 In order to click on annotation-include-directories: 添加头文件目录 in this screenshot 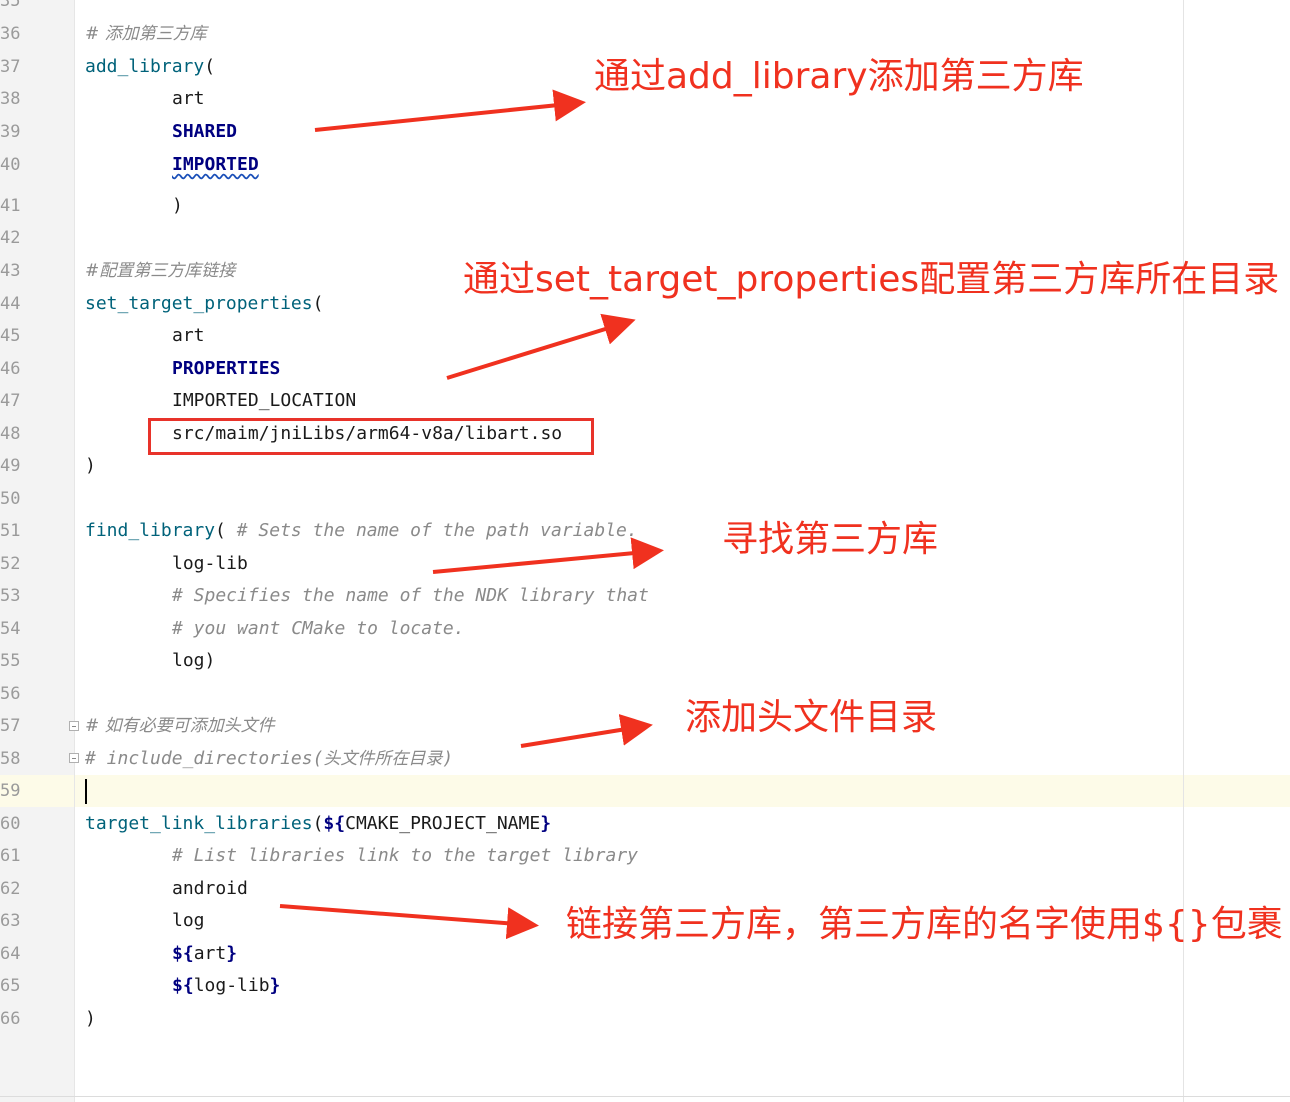, I will do `click(811, 717)`.